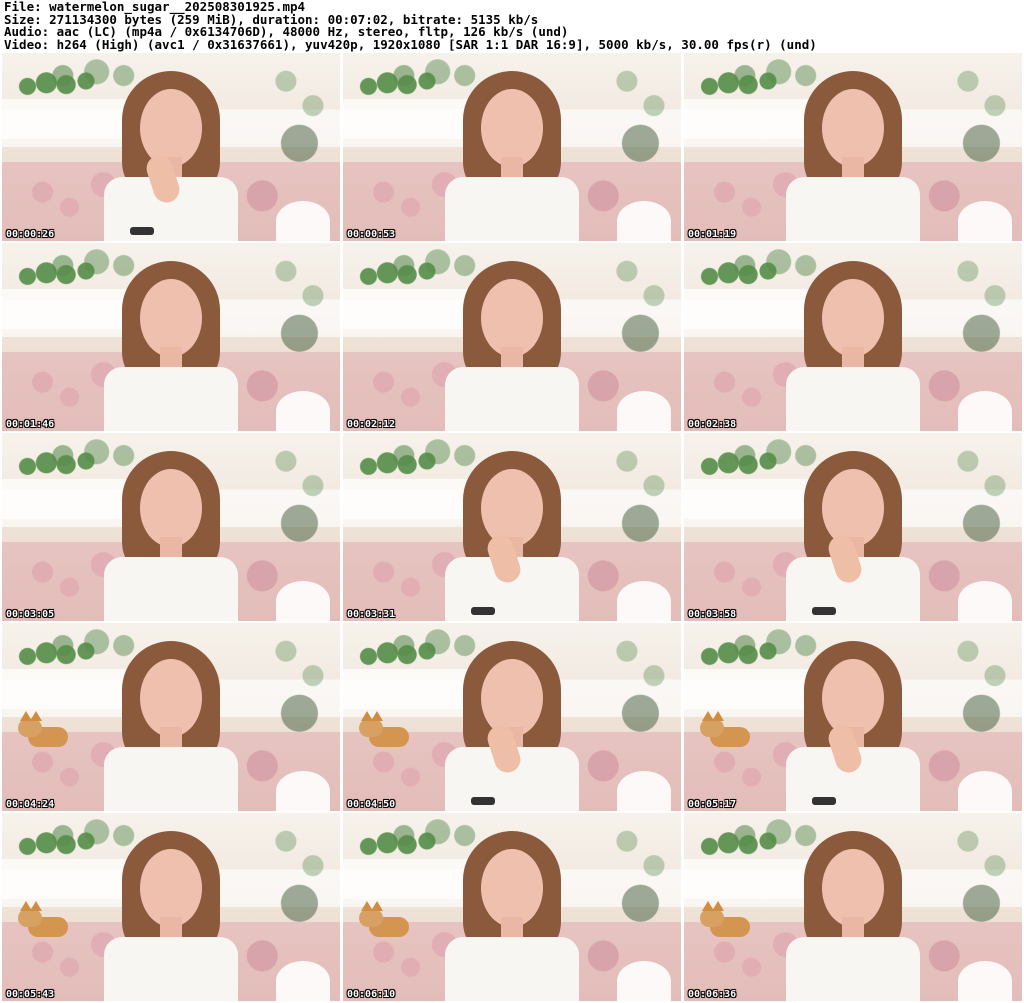 This screenshot has width=1024, height=1003. I want to click on timestamp: 00:01:19, so click(712, 234).